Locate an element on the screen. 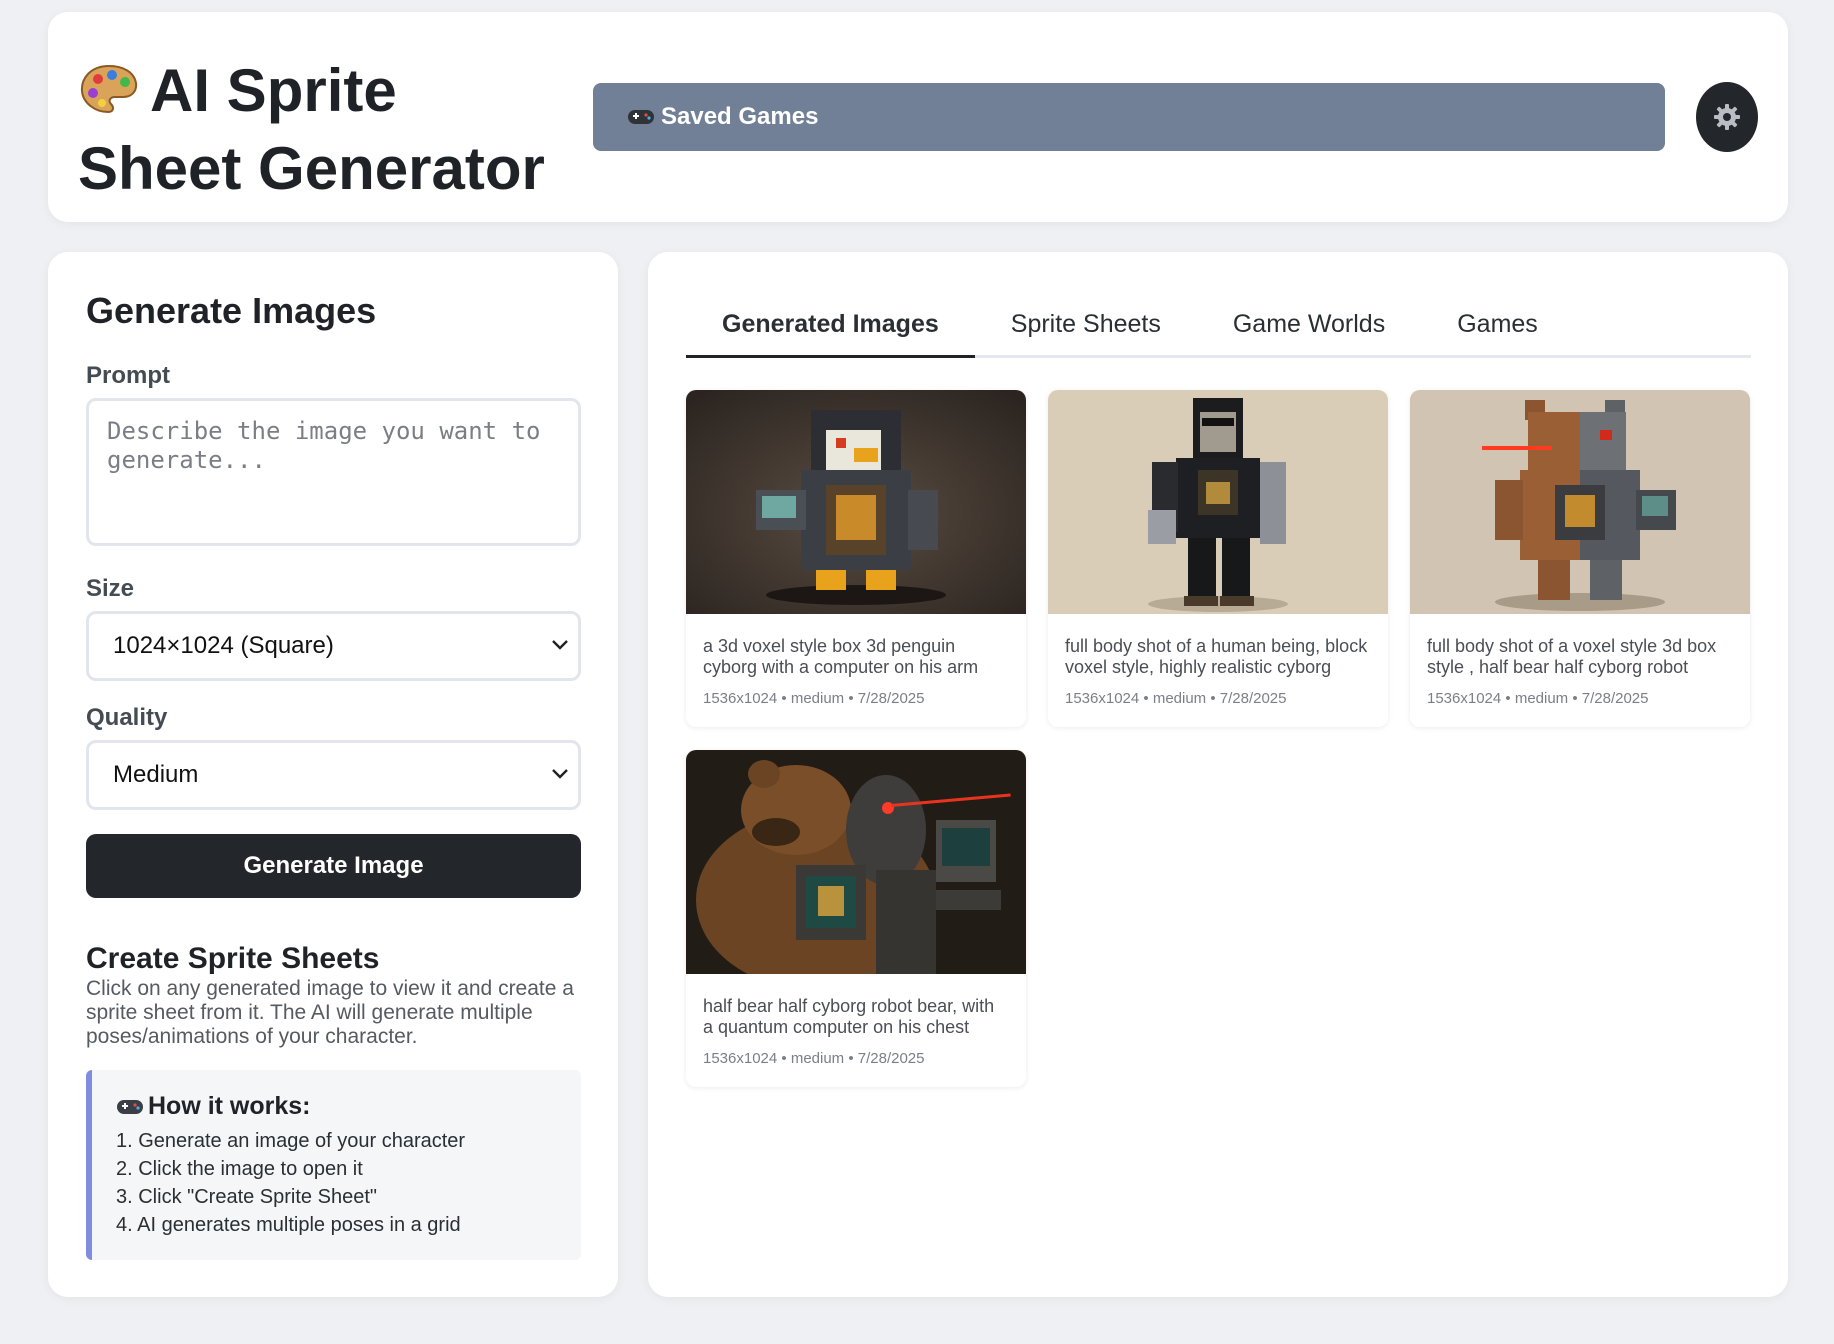  size-label: Size is located at coordinates (110, 588).